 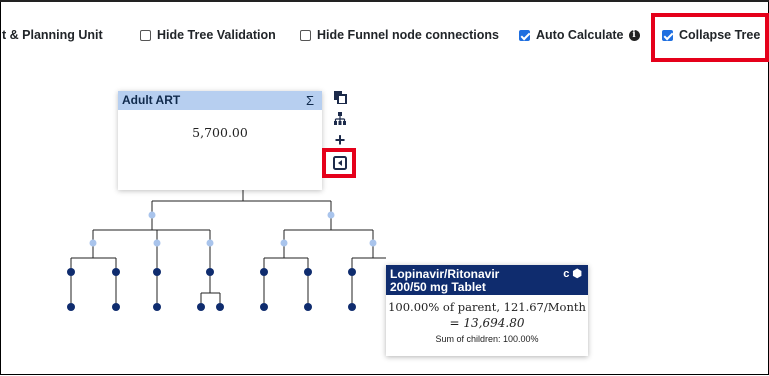 What do you see at coordinates (340, 163) in the screenshot?
I see `collapse-icon` at bounding box center [340, 163].